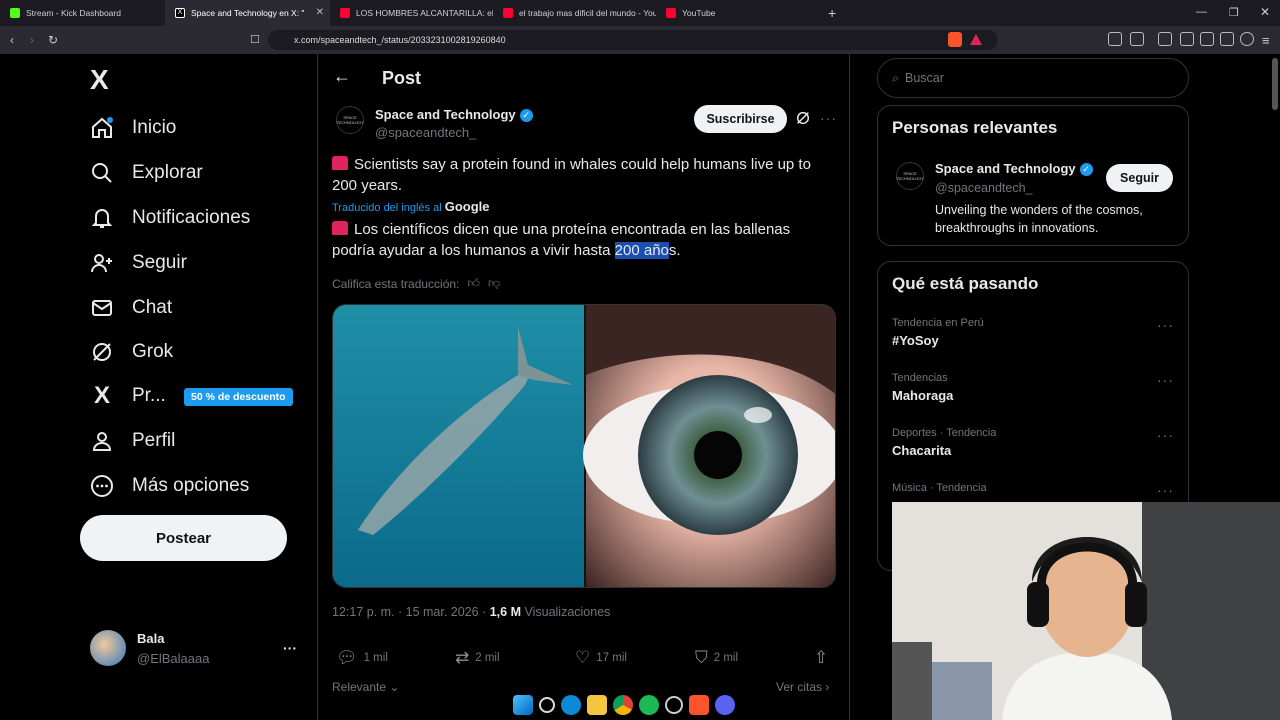 The image size is (1280, 720). I want to click on page-scrollbar, so click(1275, 84).